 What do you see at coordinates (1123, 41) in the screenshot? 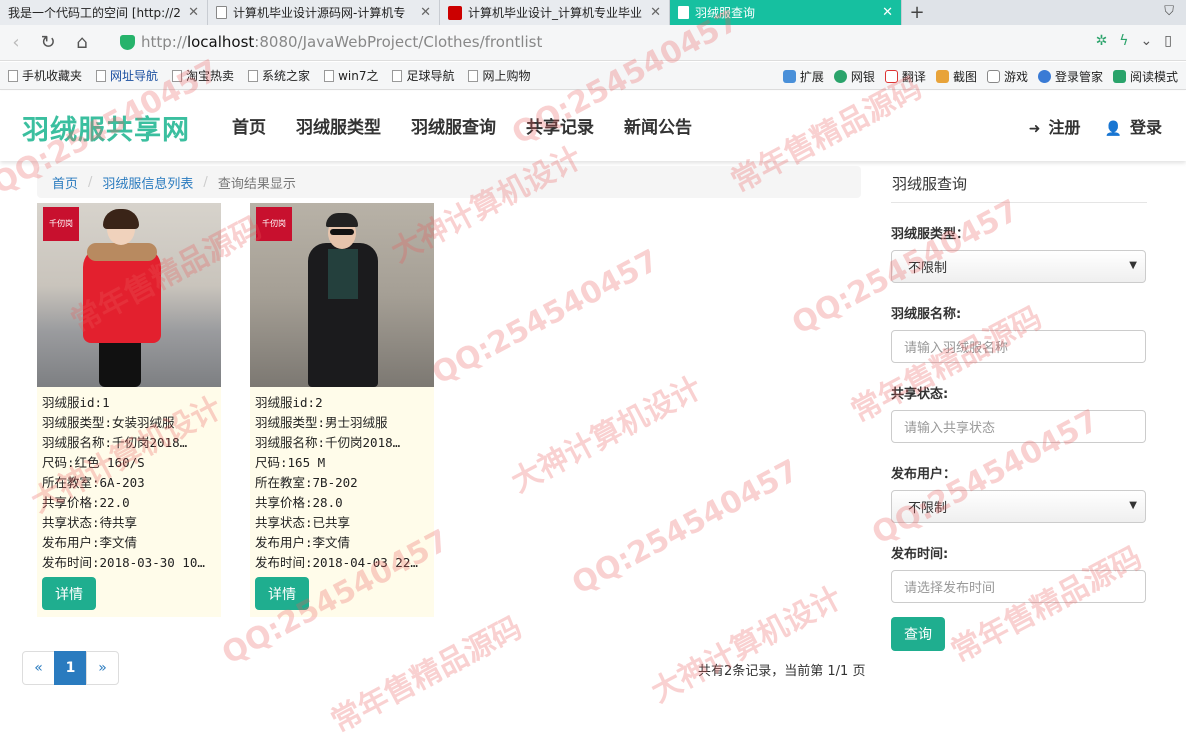
I see `lightning-icon: ϟ` at bounding box center [1123, 41].